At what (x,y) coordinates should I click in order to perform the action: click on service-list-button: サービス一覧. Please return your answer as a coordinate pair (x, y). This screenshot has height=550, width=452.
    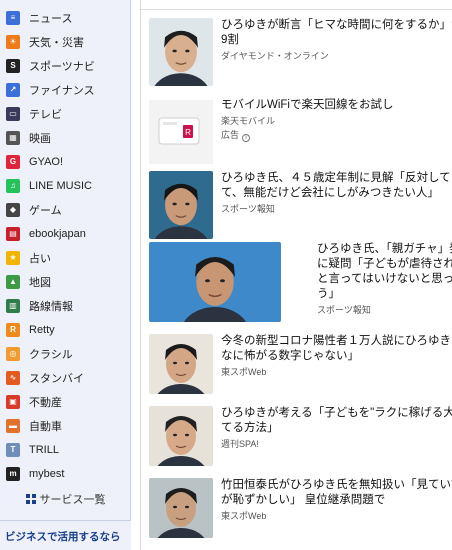
    Looking at the image, I should click on (65, 499).